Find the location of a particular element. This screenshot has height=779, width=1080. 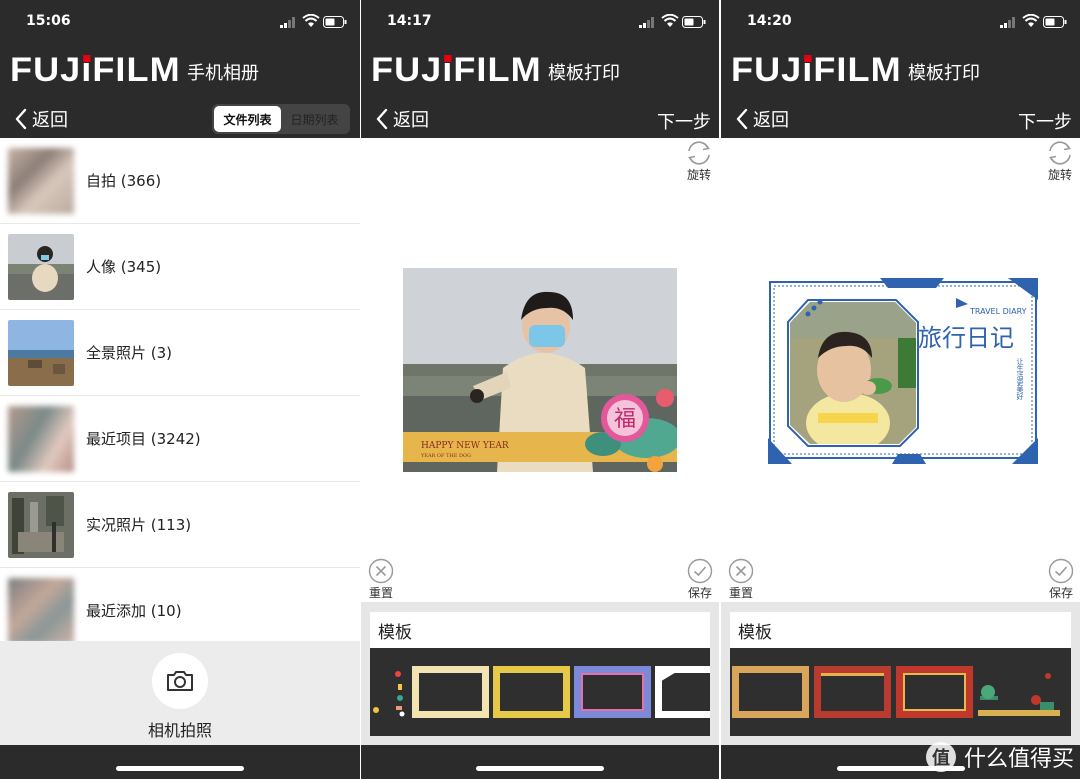

tab-file-list: 文件列表 is located at coordinates (247, 119).